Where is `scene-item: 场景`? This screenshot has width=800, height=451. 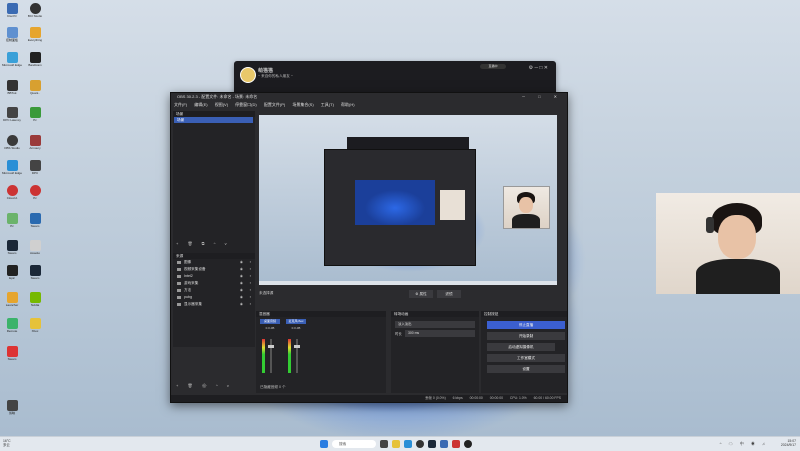
scene-item: 场景 is located at coordinates (213, 120).